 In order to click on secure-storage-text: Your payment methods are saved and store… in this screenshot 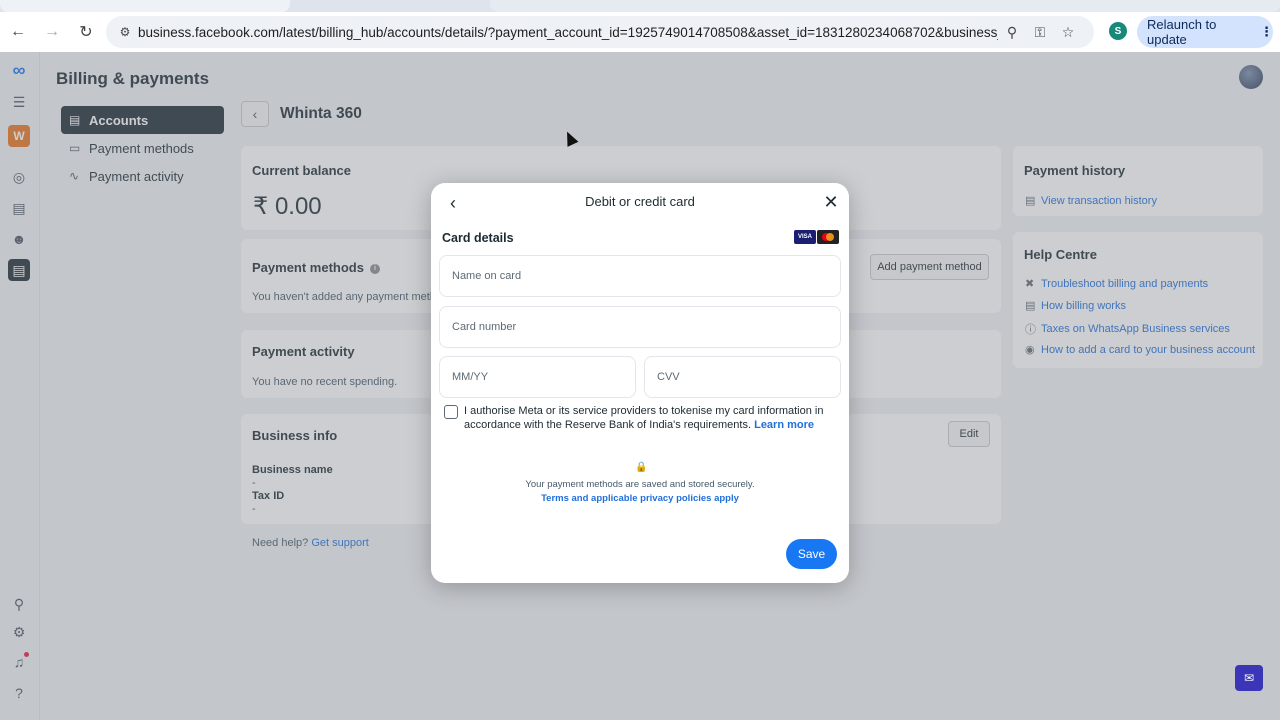, I will do `click(640, 484)`.